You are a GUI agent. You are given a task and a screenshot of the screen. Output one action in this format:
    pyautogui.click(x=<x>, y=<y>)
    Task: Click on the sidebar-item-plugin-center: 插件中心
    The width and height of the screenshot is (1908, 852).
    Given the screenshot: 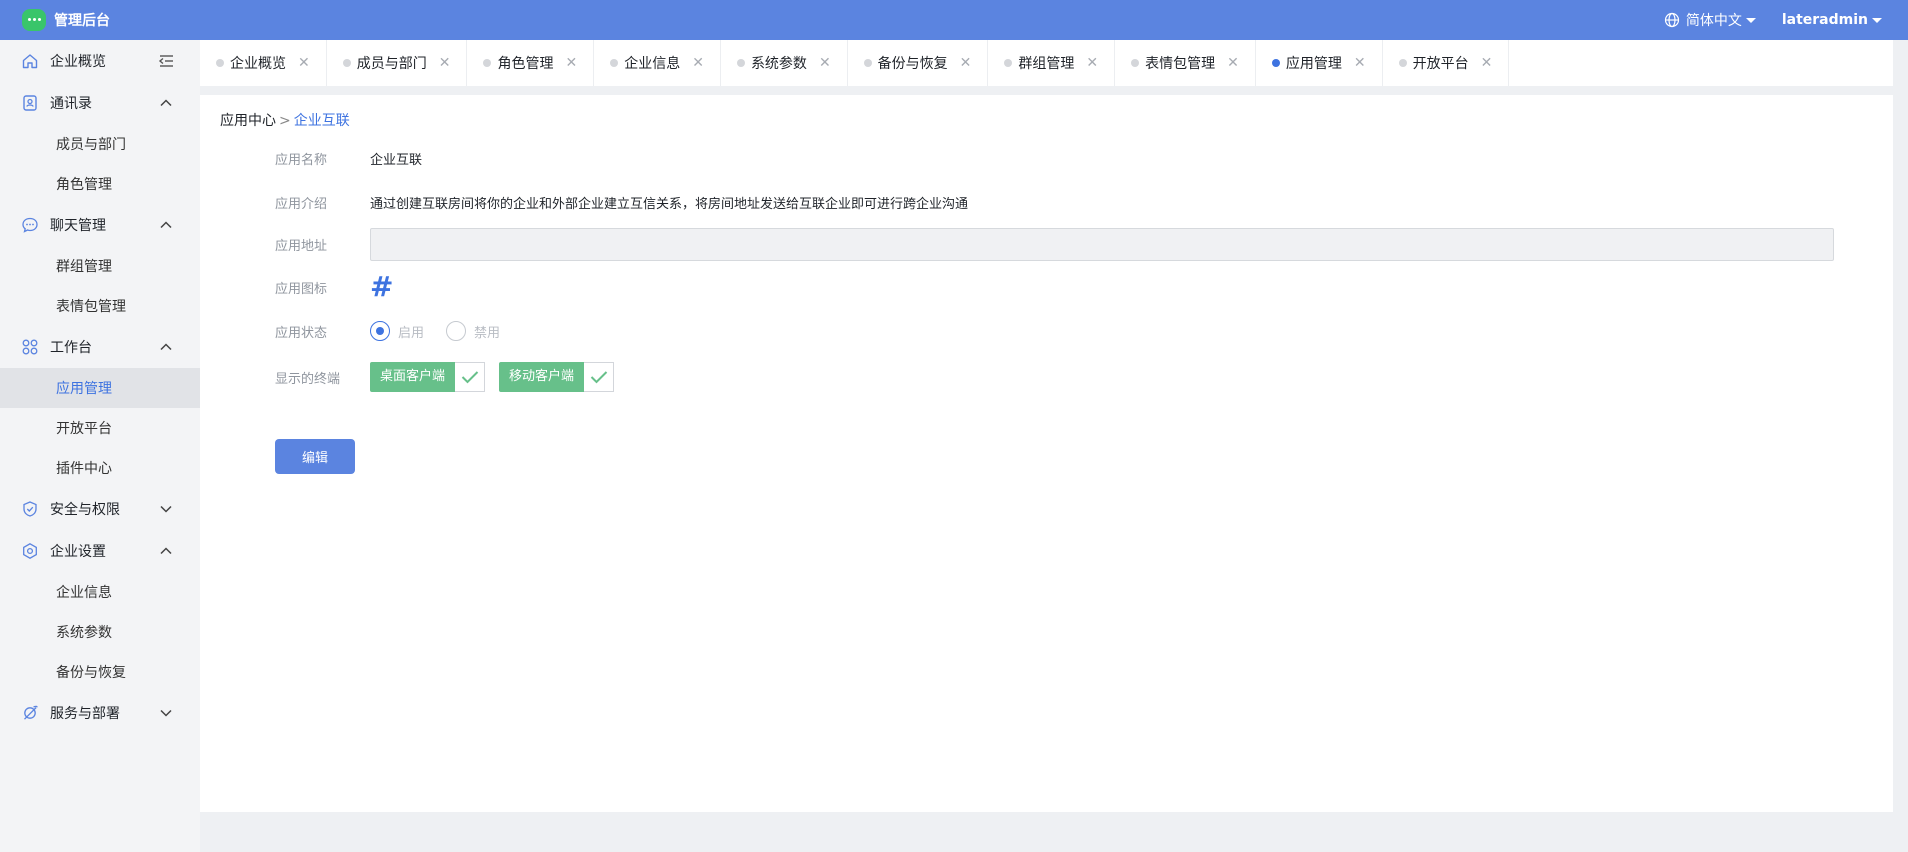 What is the action you would take?
    pyautogui.click(x=100, y=468)
    